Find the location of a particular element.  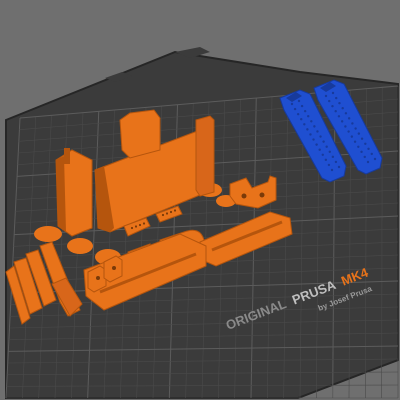

part-stand-fin is located at coordinates (140, 134).